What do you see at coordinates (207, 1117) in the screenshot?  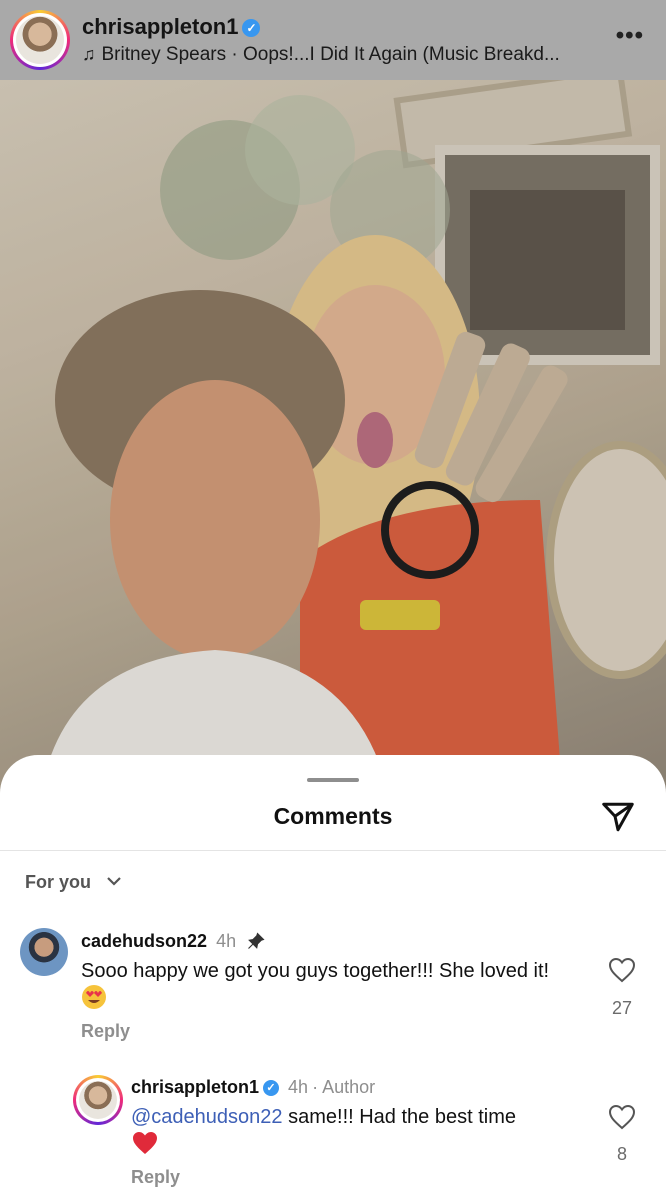 I see `mention-link: @cadehudson22` at bounding box center [207, 1117].